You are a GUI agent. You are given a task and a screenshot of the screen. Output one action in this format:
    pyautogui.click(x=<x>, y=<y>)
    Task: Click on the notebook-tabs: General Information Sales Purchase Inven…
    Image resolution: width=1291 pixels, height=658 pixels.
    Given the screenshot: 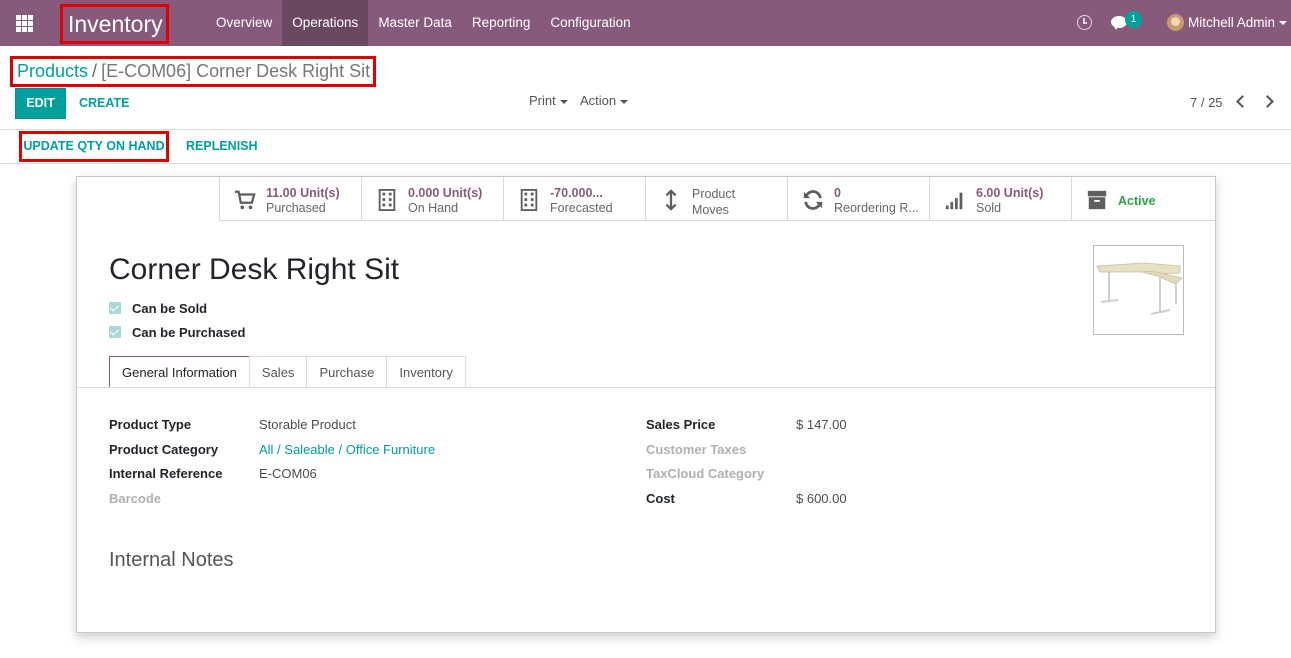 What is the action you would take?
    pyautogui.click(x=287, y=372)
    